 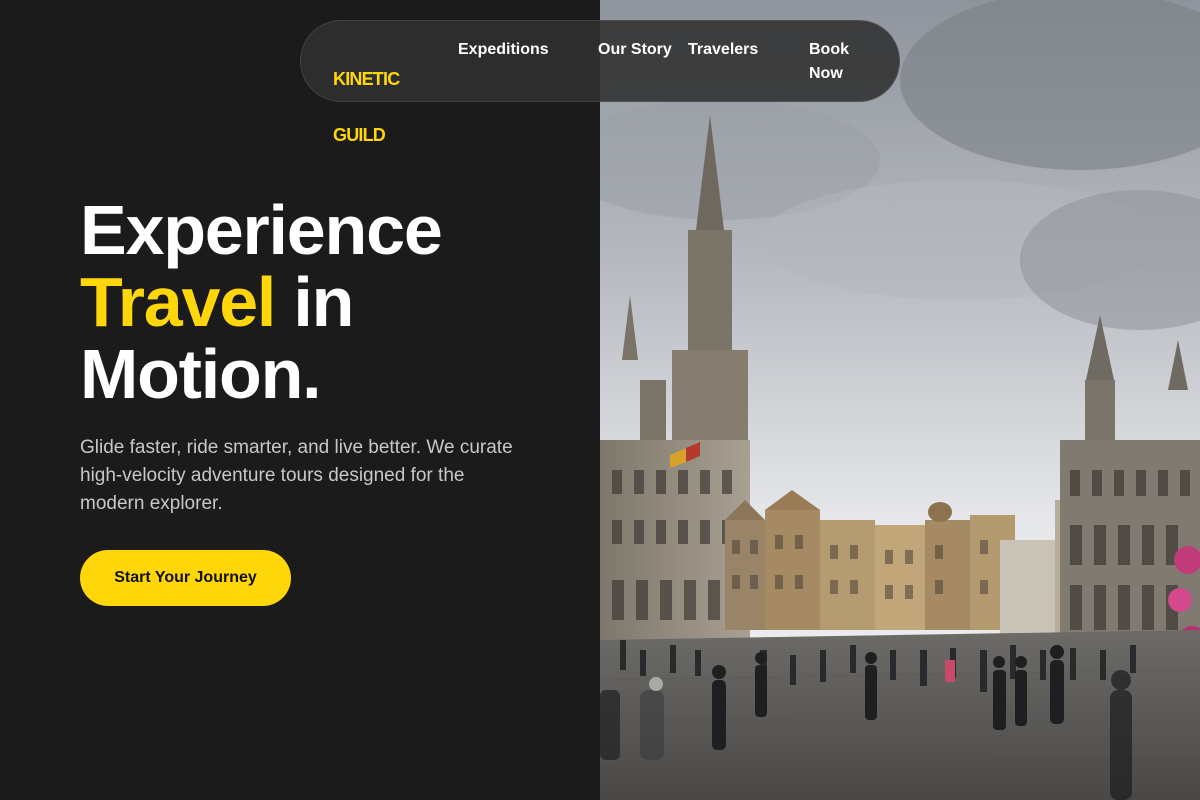 What do you see at coordinates (643, 61) in the screenshot?
I see `nav-link-our-story: Our Story` at bounding box center [643, 61].